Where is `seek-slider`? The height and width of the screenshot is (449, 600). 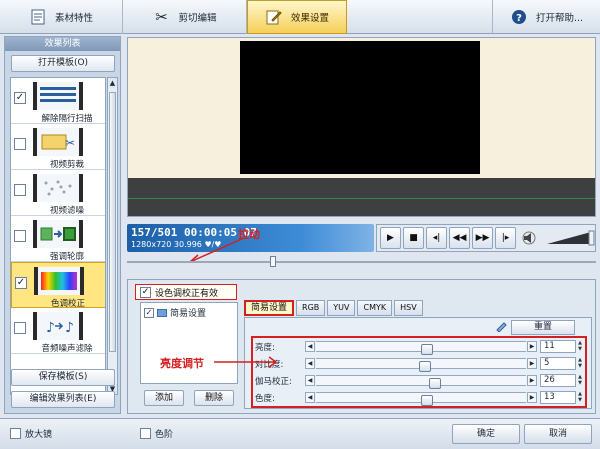 seek-slider is located at coordinates (361, 261).